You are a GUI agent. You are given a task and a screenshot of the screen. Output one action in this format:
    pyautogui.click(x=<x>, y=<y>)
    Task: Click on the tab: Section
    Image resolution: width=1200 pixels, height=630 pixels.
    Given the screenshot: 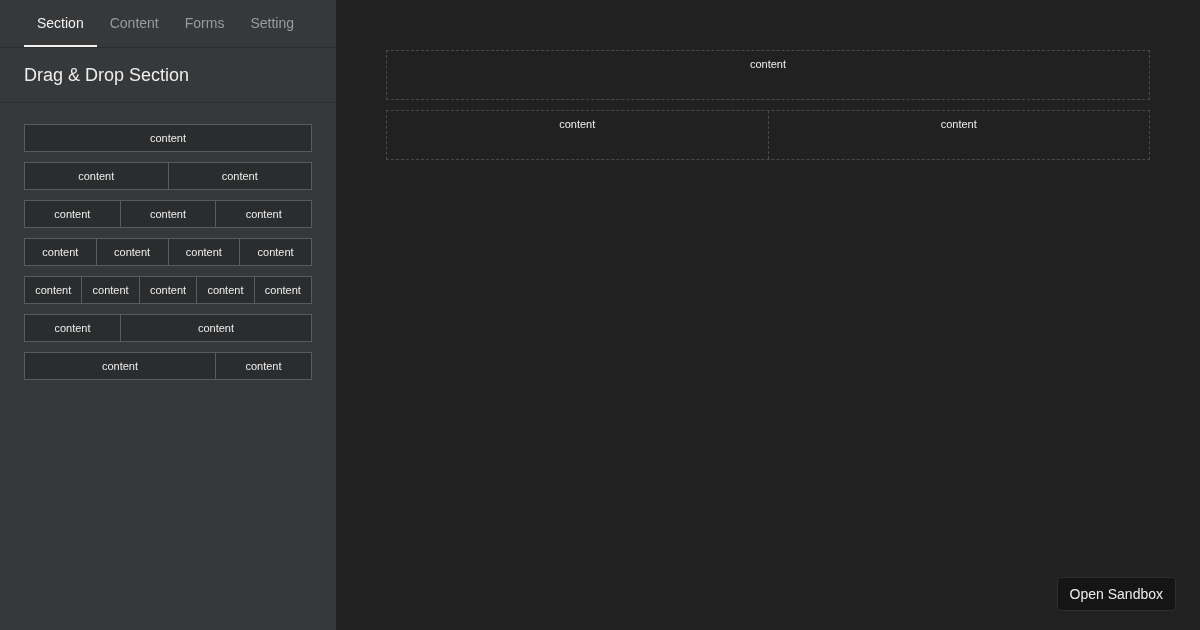 What is the action you would take?
    pyautogui.click(x=60, y=23)
    